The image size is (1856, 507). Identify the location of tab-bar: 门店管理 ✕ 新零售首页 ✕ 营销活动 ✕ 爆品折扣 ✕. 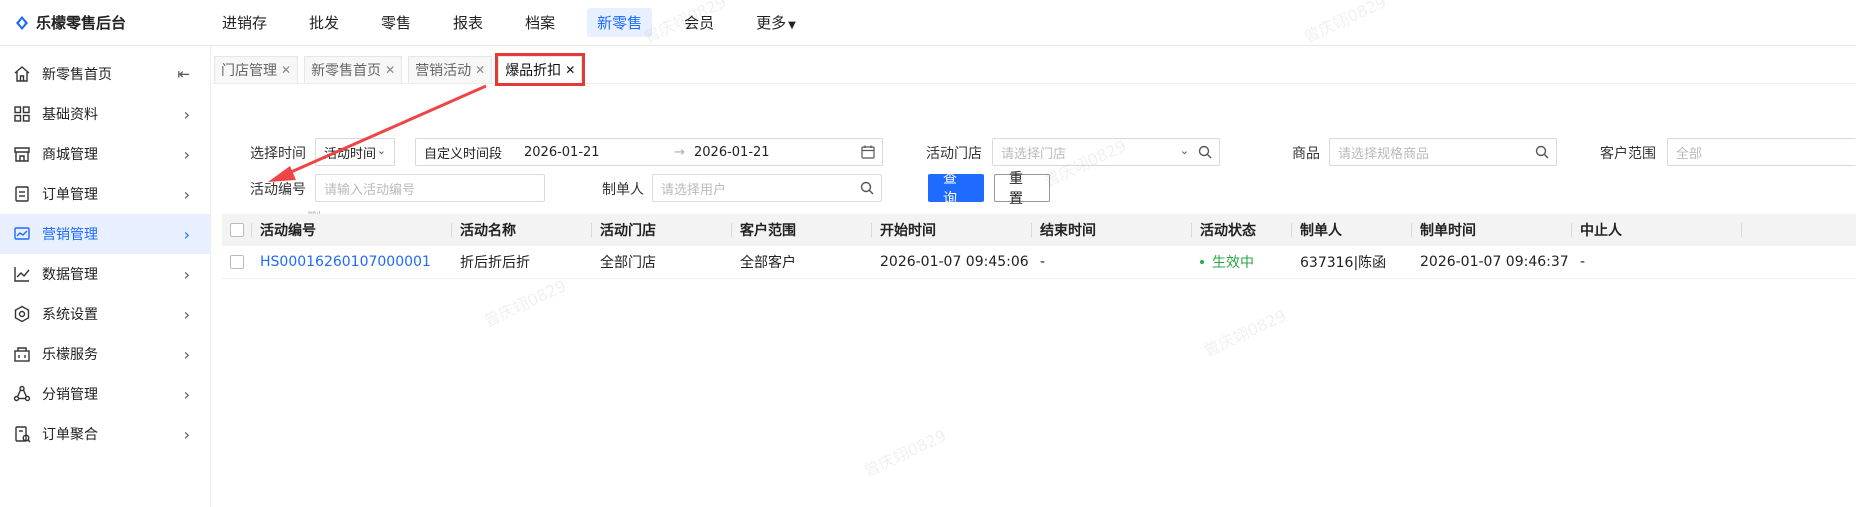
(1034, 66).